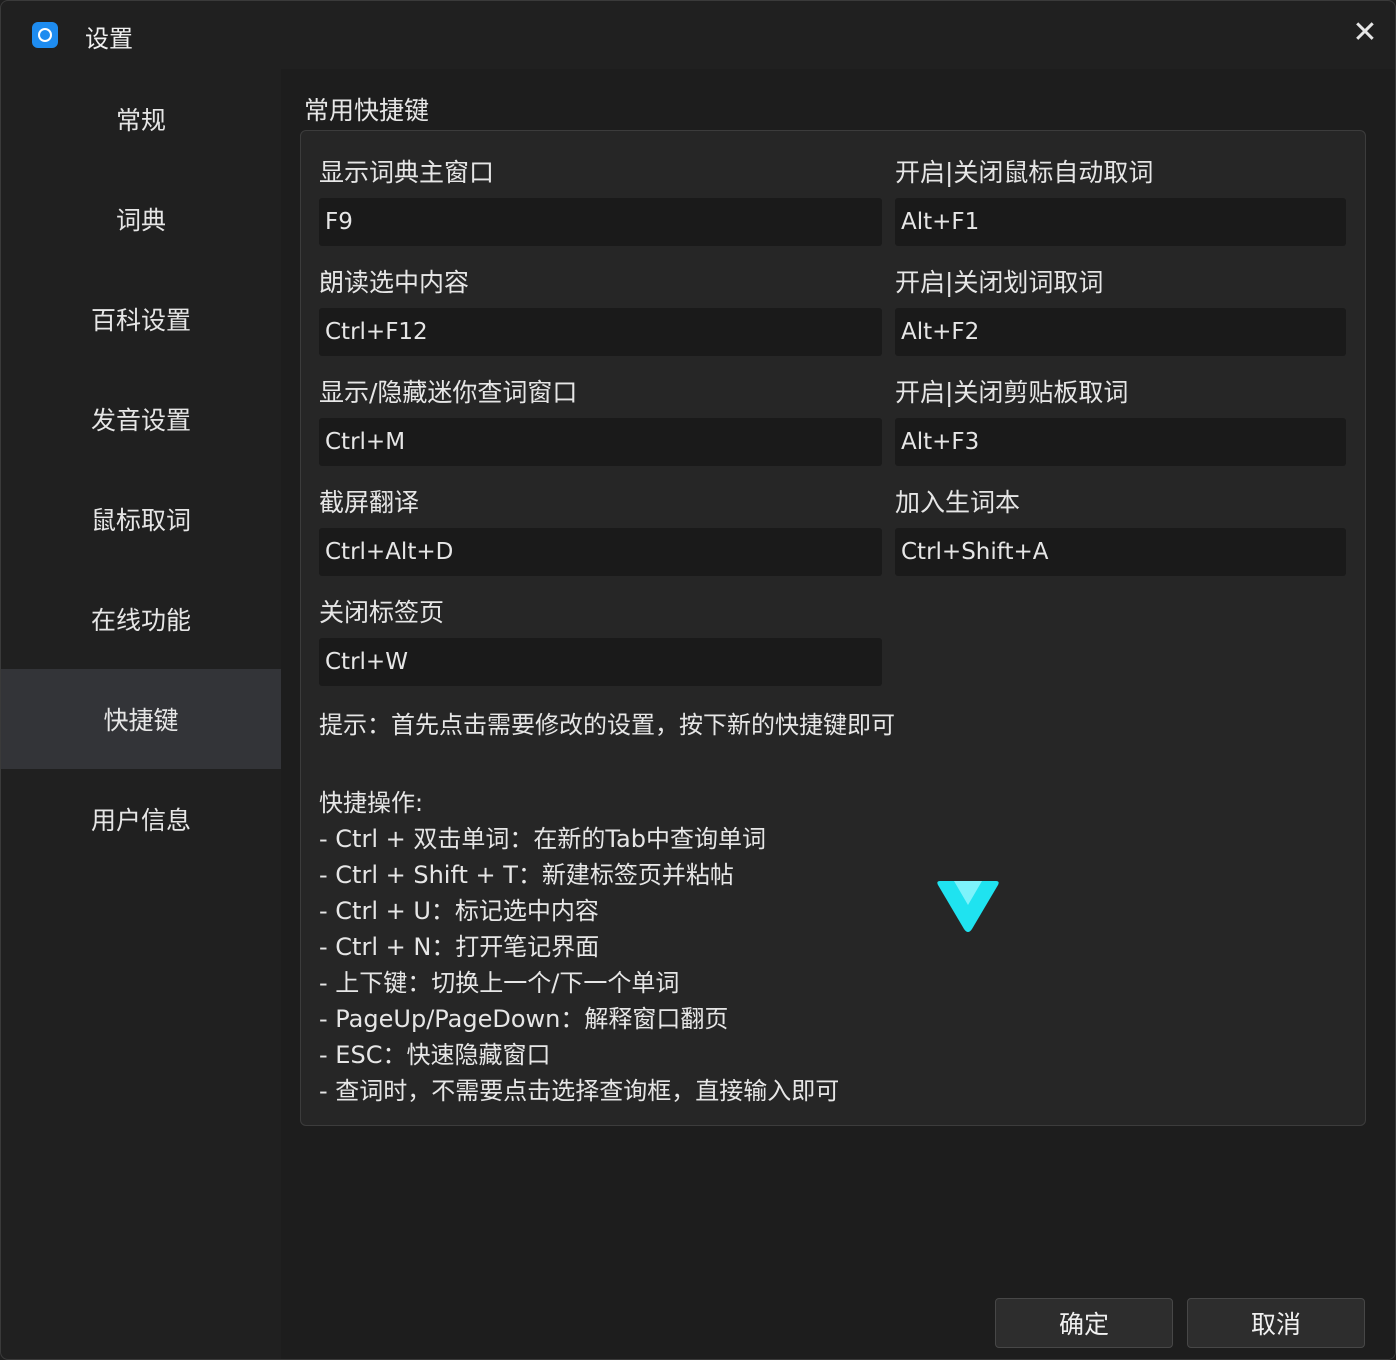  Describe the element at coordinates (141, 619) in the screenshot. I see `sidebar-item-online: 在线功能` at that location.